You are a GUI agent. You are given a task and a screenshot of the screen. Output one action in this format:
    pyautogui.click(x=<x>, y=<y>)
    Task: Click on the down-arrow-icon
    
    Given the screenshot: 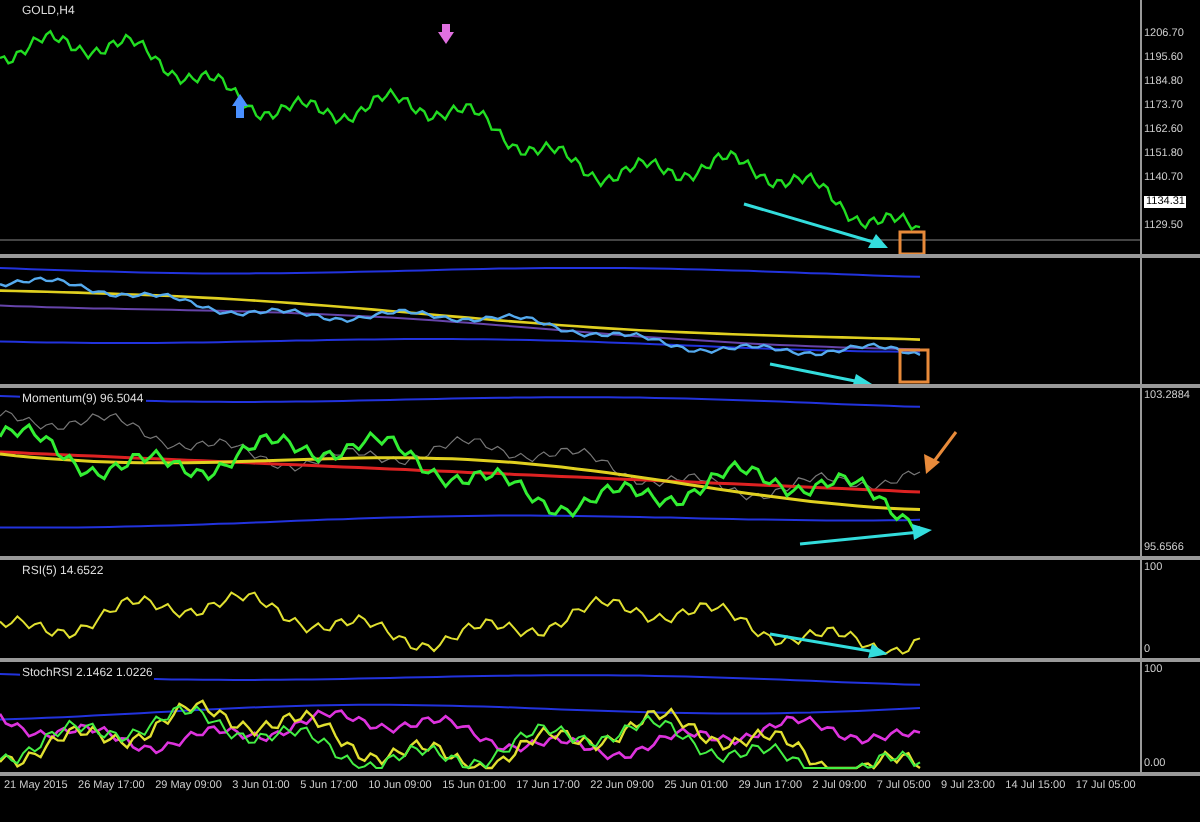 What is the action you would take?
    pyautogui.click(x=446, y=34)
    